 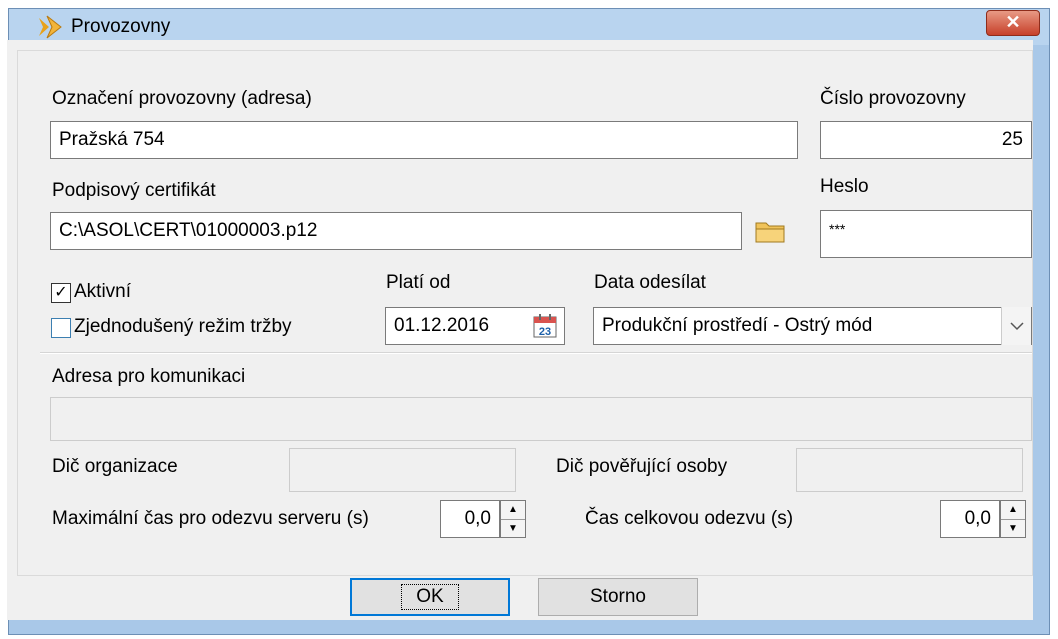 What do you see at coordinates (812, 326) in the screenshot?
I see `send-data-select: Produkční prostředí - Ostrý mód` at bounding box center [812, 326].